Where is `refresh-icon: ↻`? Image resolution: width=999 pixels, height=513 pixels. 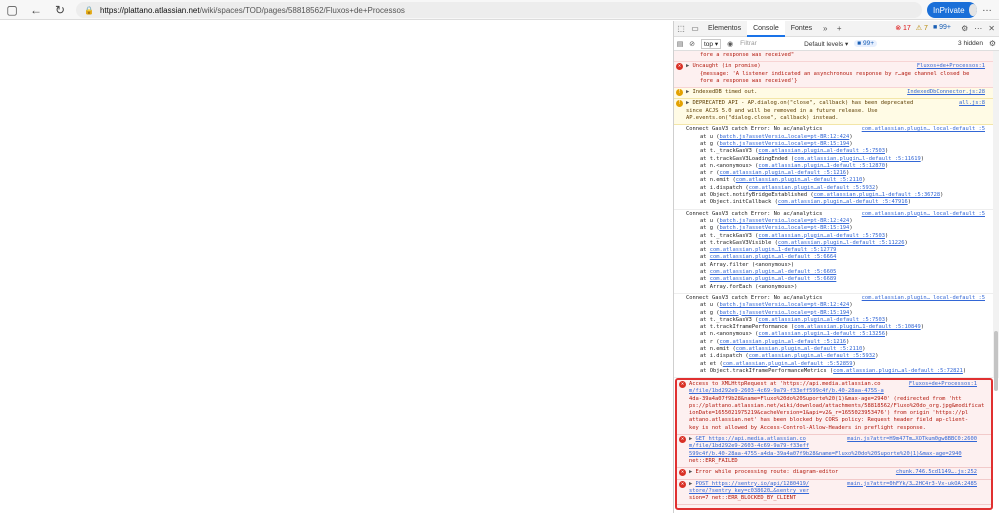 refresh-icon: ↻ is located at coordinates (60, 10).